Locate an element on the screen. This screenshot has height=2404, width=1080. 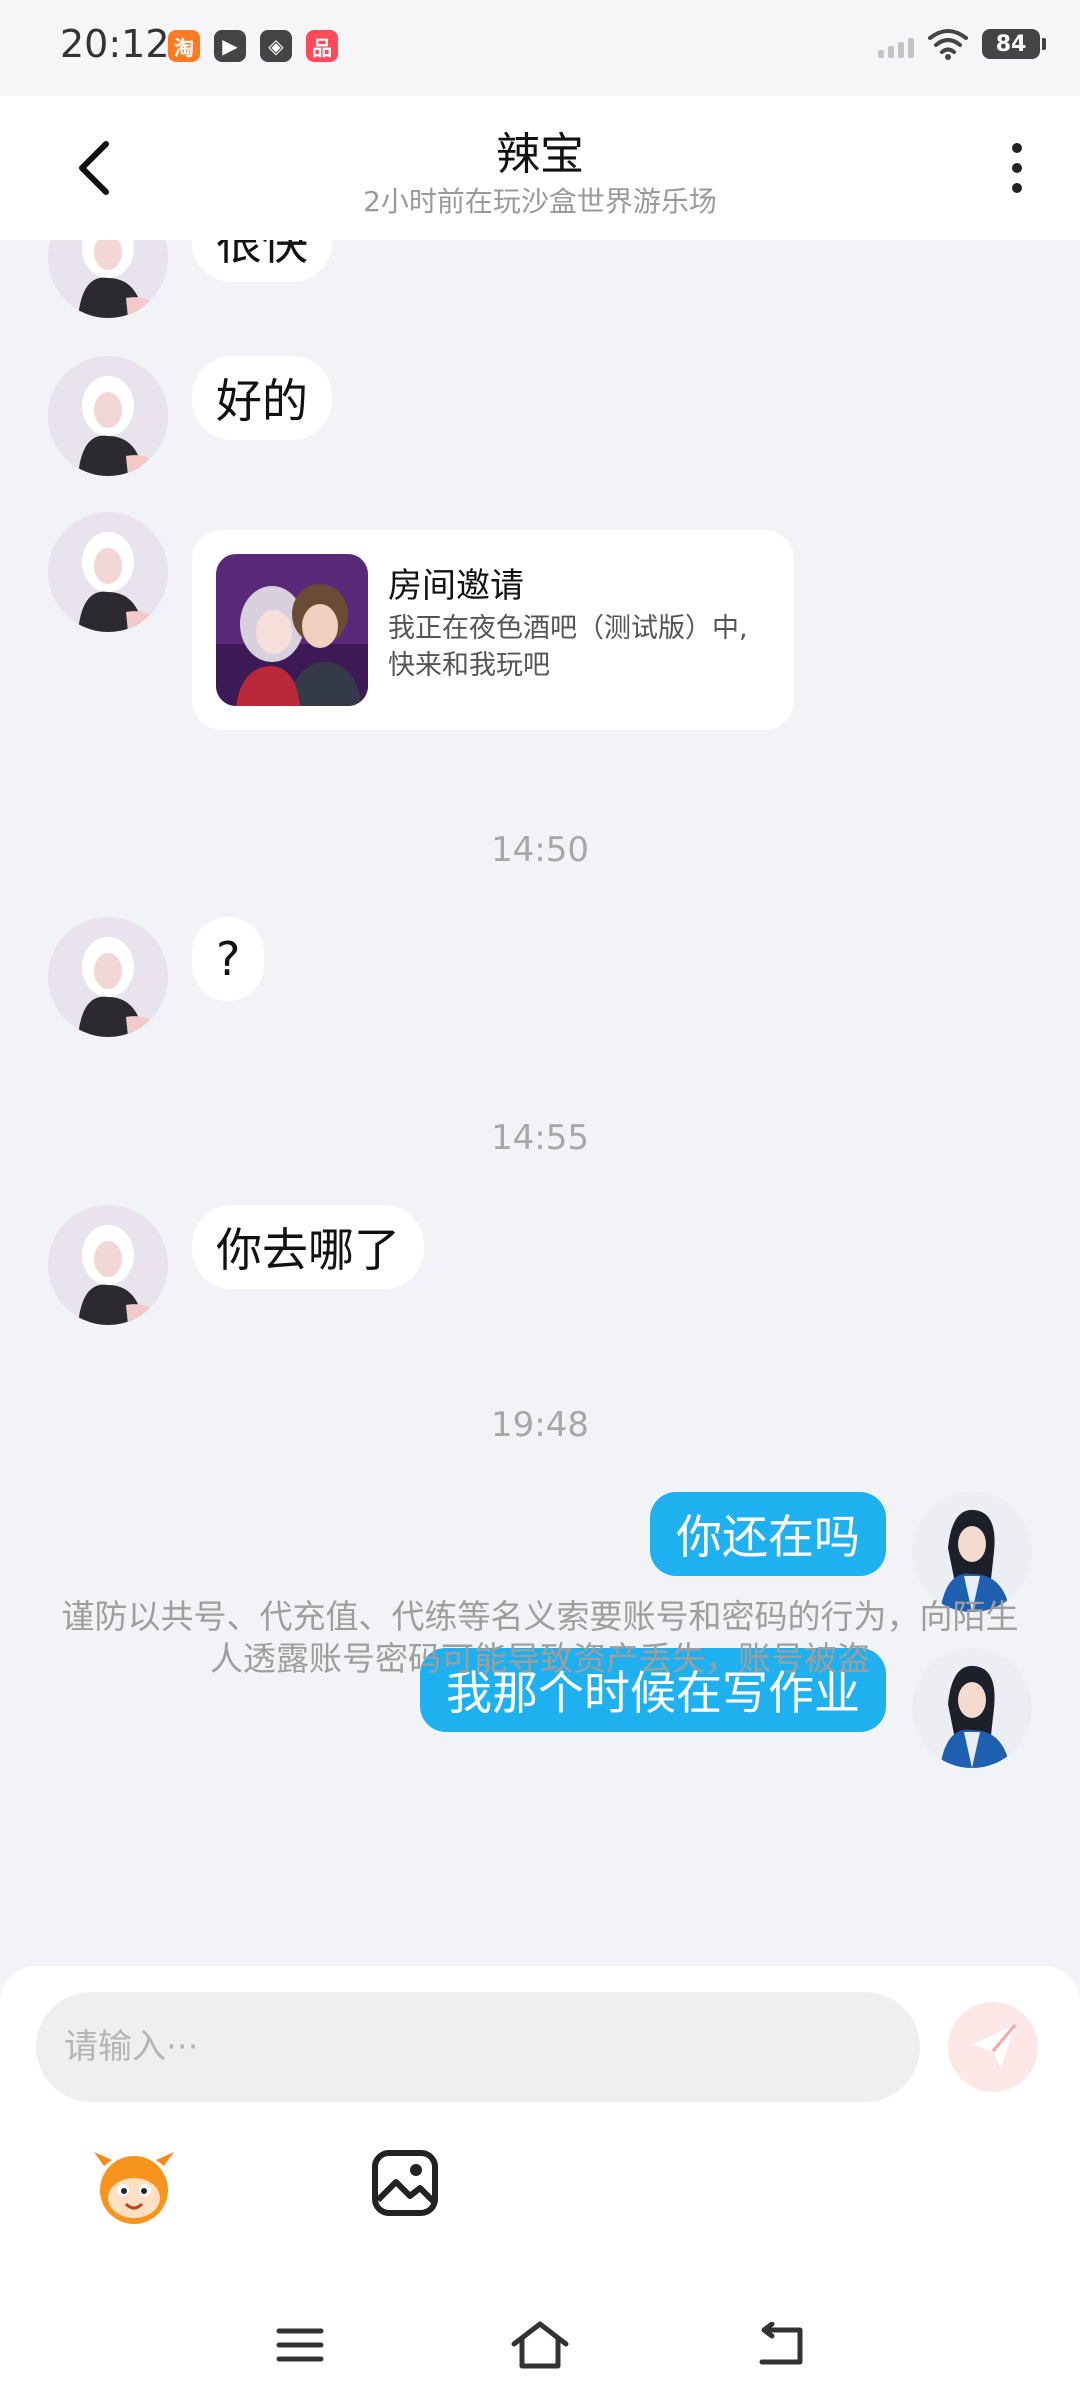
status-bar: 20:12 淘 ▶ ◈ 品 84 is located at coordinates (540, 48).